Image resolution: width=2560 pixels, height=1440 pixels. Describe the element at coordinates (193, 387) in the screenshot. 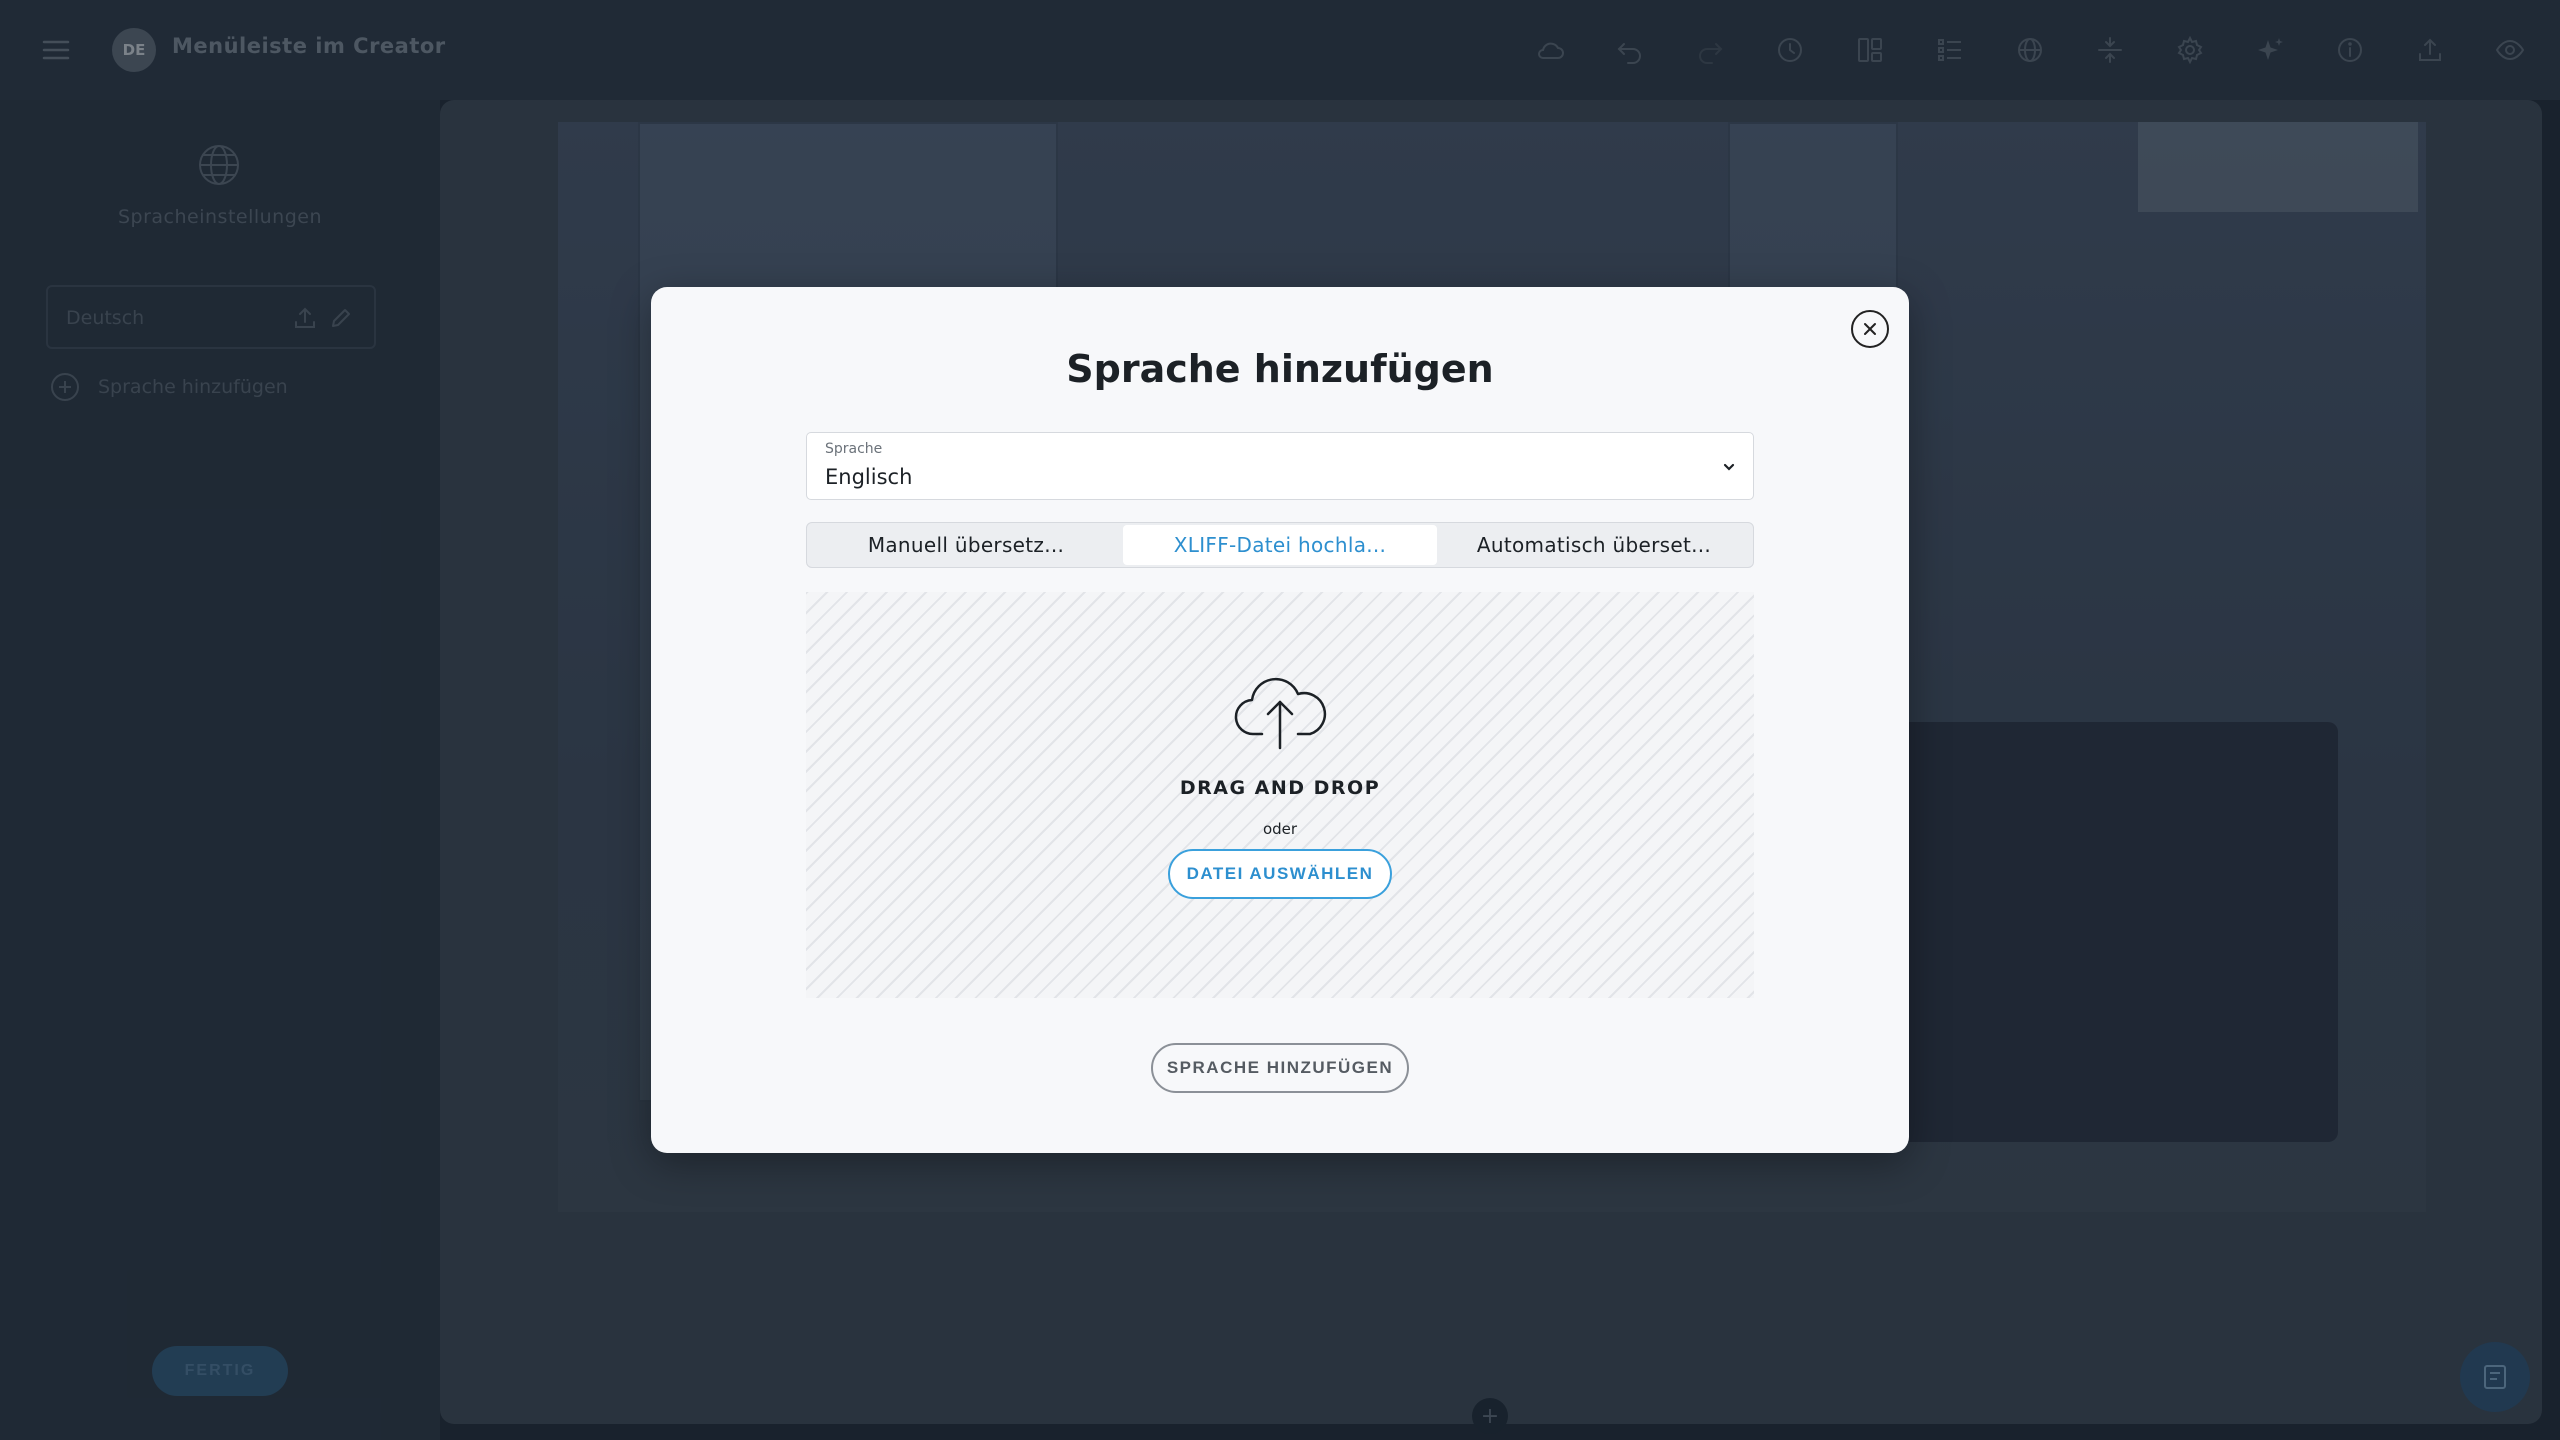

I see `add-language-label: Sprache hinzufügen` at that location.